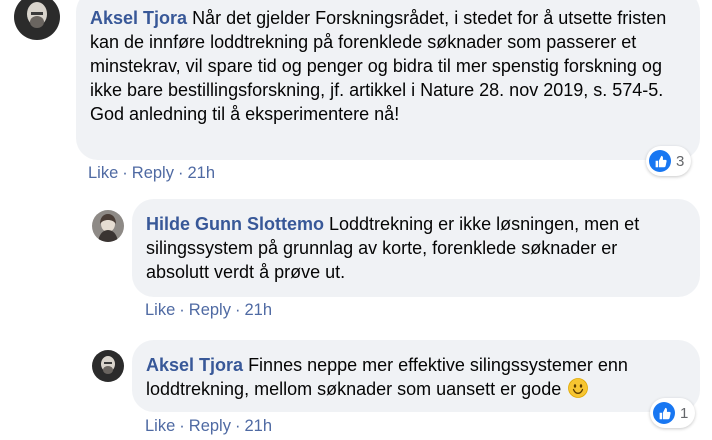  Describe the element at coordinates (684, 413) in the screenshot. I see `reaction-count: 1` at that location.